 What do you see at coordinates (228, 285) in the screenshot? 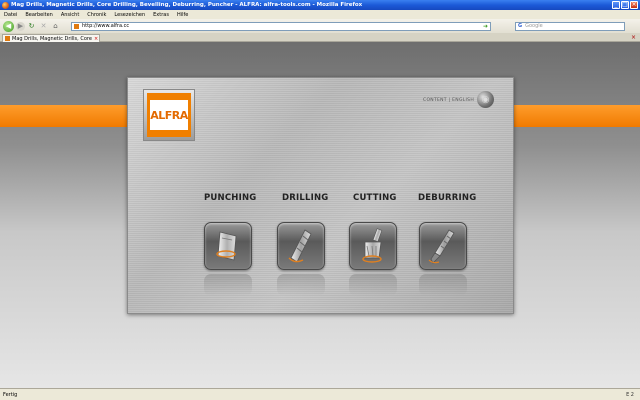
I see `punching-reflection` at bounding box center [228, 285].